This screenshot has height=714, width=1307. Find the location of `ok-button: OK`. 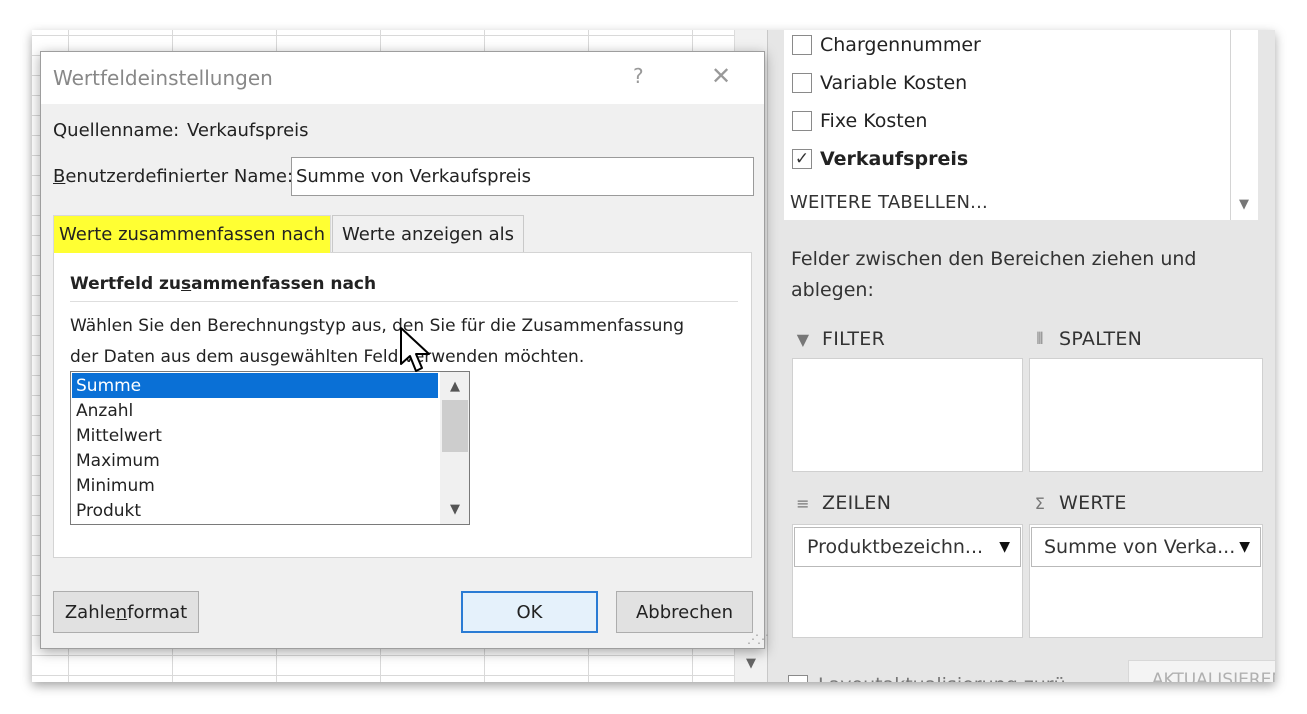

ok-button: OK is located at coordinates (529, 612).